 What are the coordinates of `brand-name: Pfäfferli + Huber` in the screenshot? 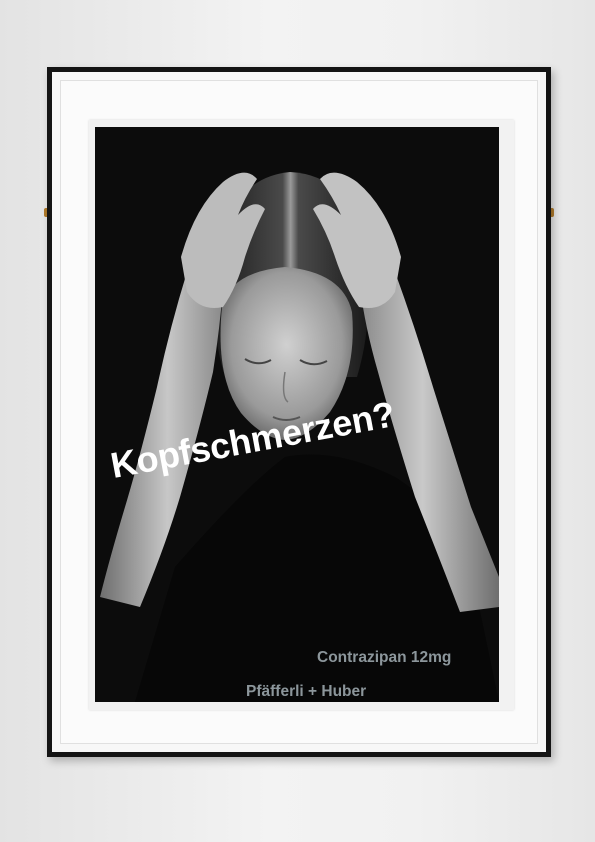 It's located at (306, 691).